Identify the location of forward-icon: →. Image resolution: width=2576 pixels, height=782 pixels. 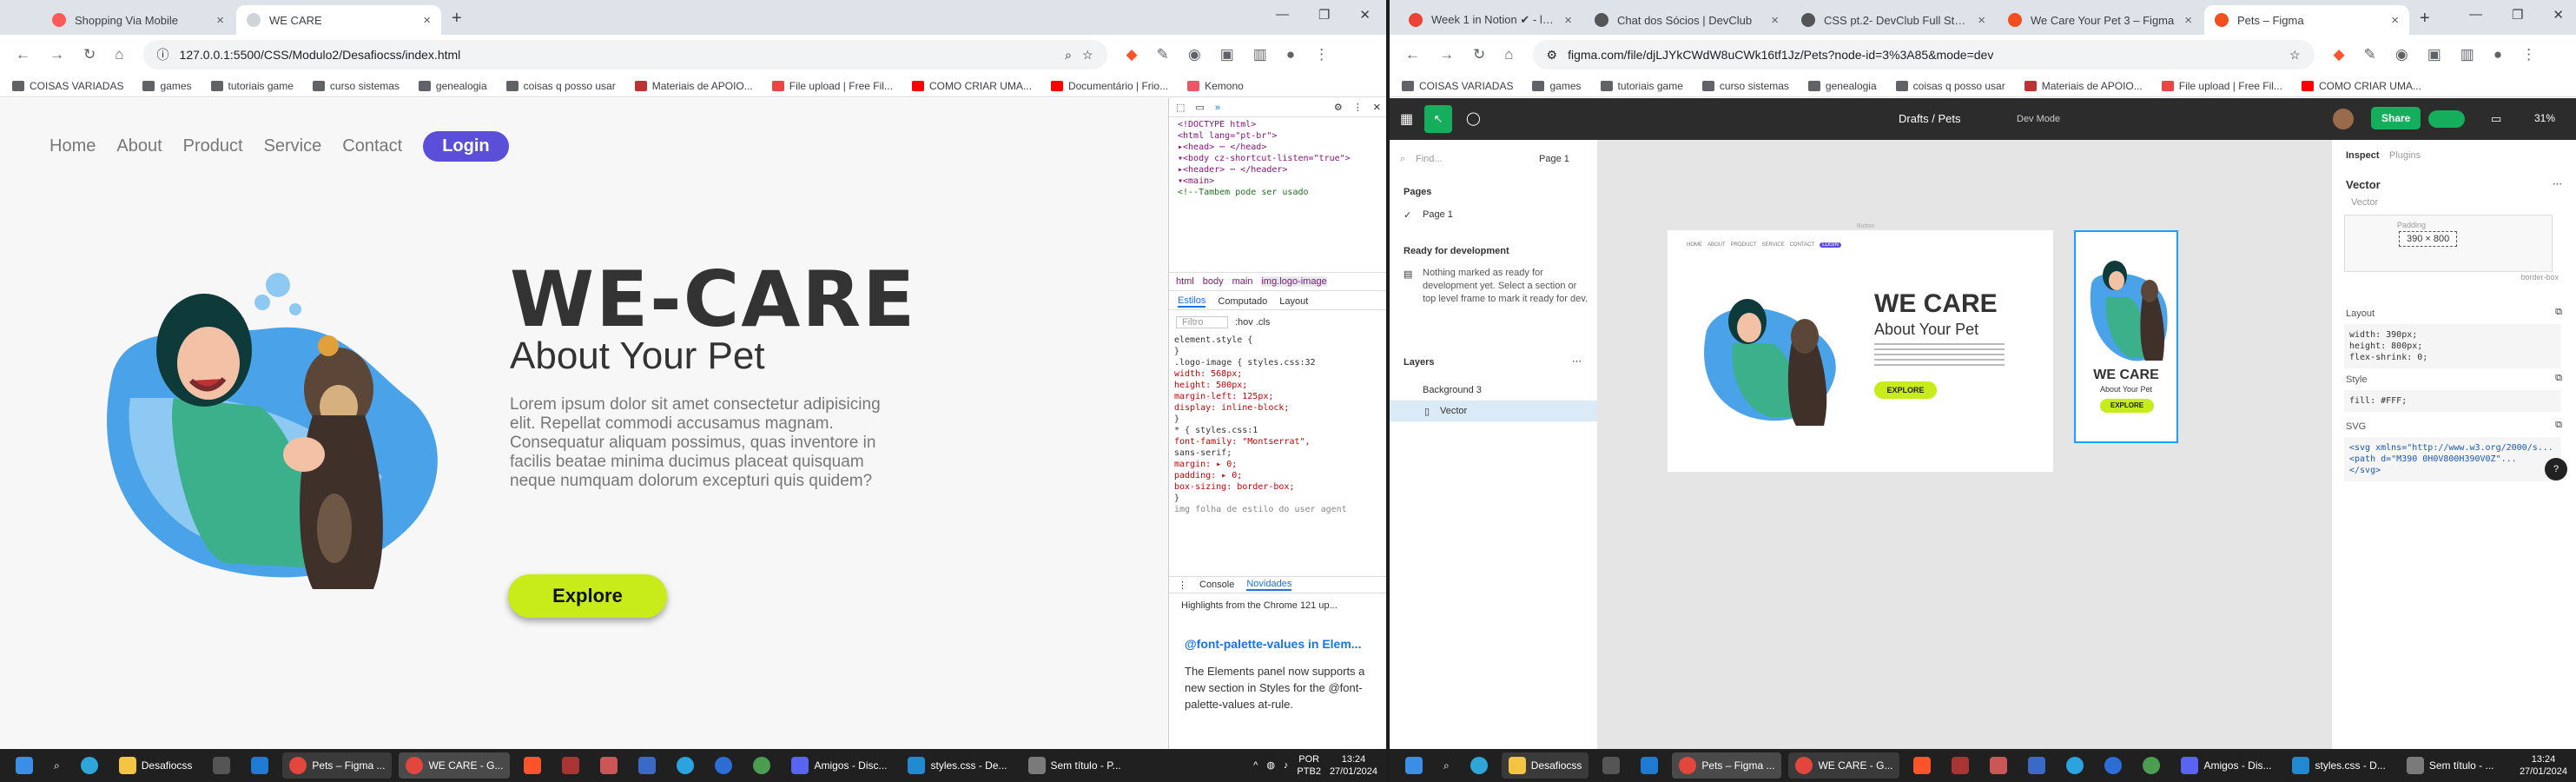
(57, 55).